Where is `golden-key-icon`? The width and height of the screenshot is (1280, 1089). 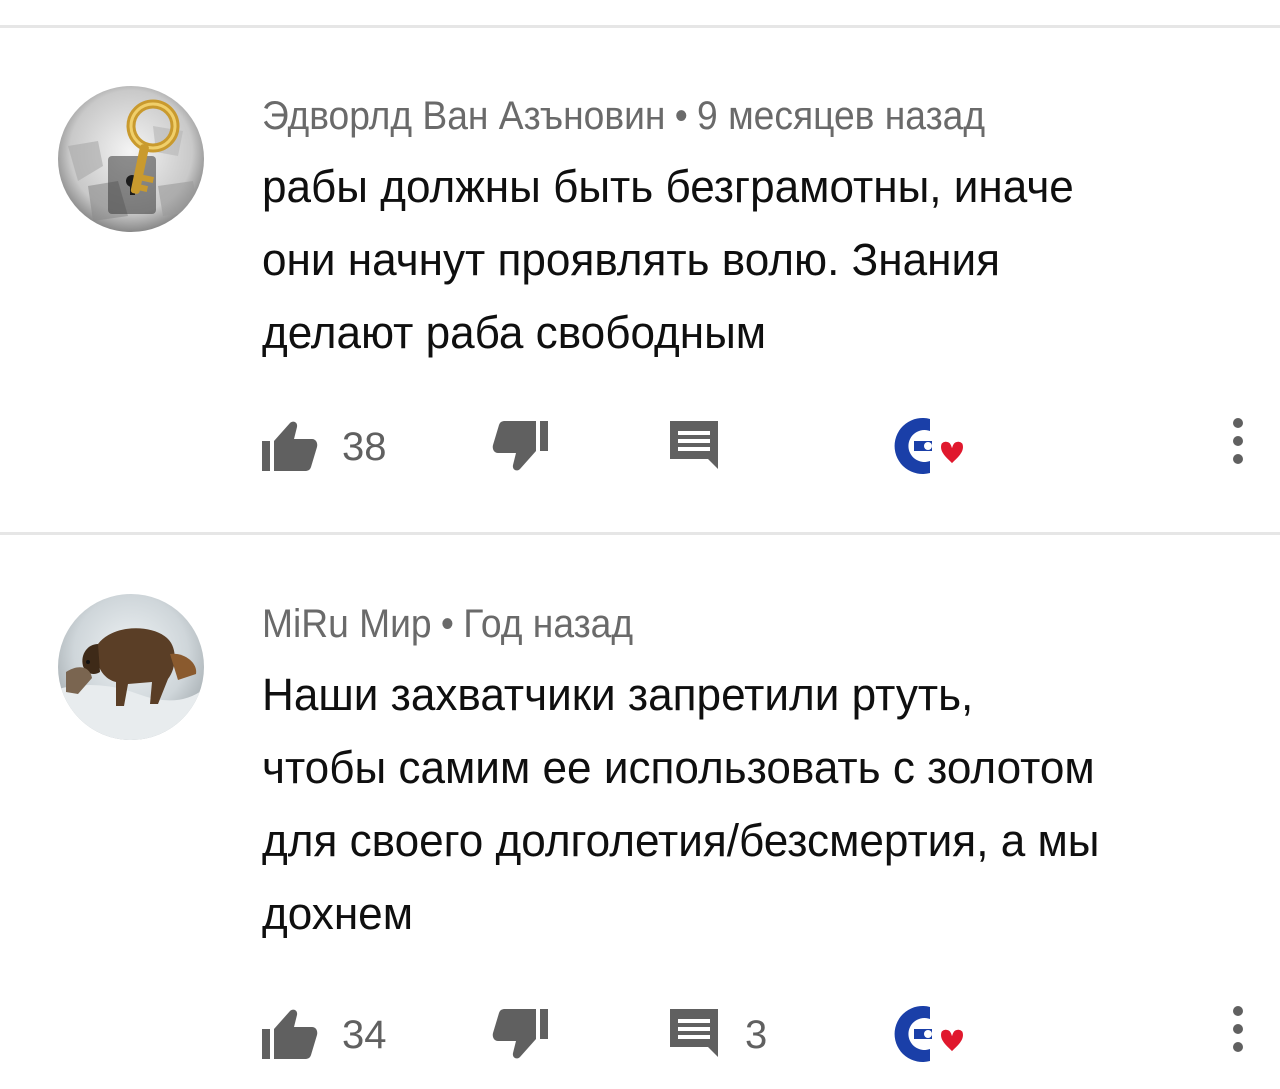
golden-key-icon is located at coordinates (131, 159).